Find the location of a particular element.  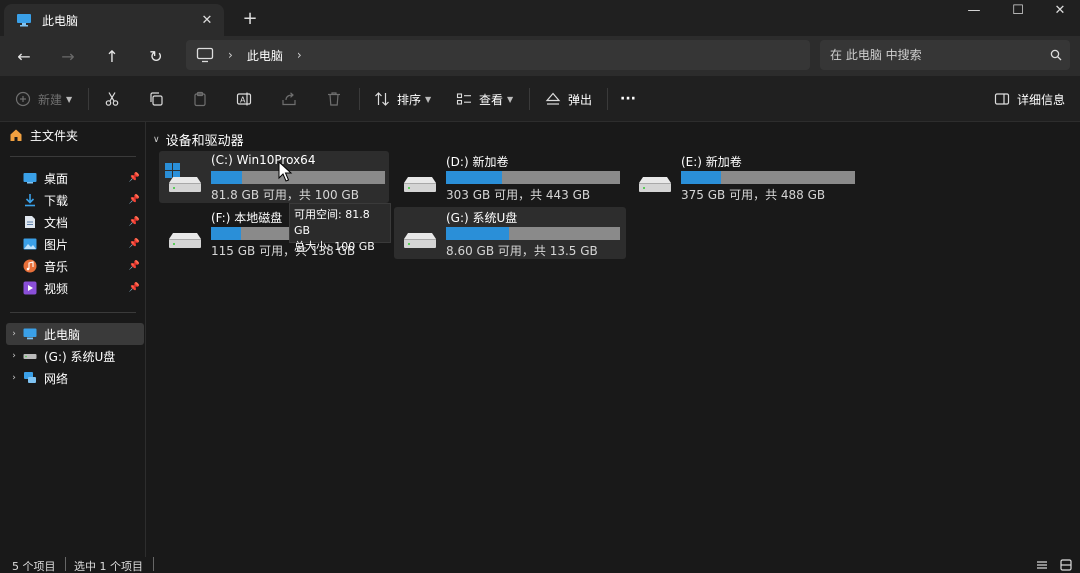

svg-text: A is located at coordinates (243, 100).